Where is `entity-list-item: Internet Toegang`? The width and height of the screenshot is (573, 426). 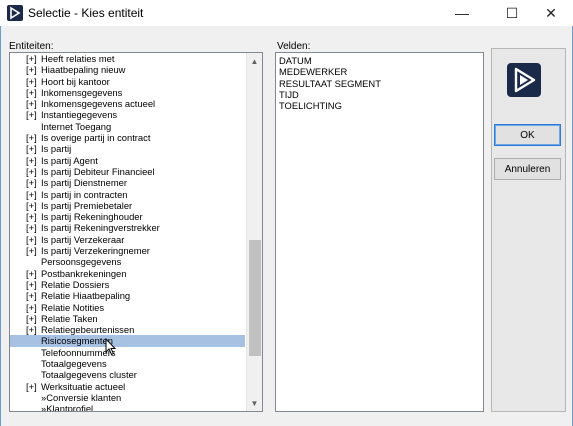
entity-list-item: Internet Toegang is located at coordinates (127, 126).